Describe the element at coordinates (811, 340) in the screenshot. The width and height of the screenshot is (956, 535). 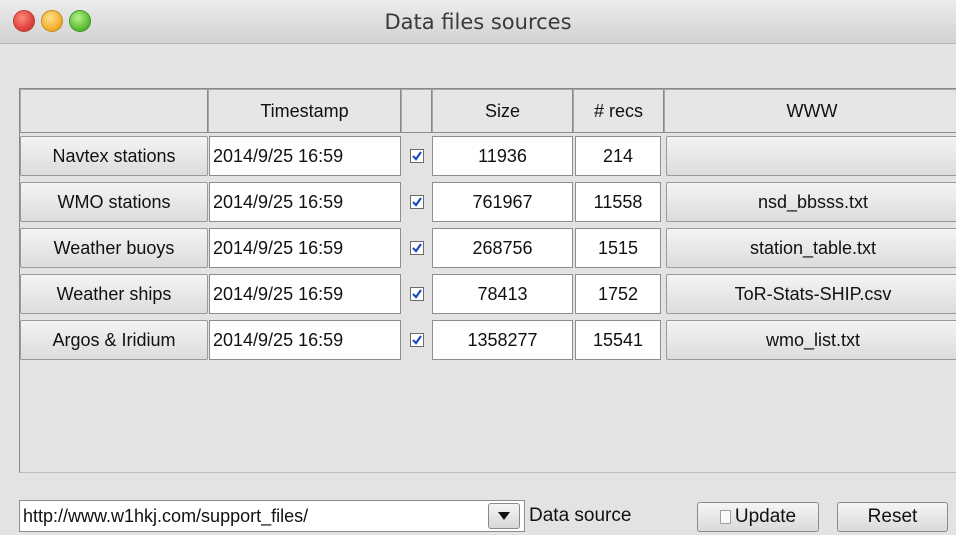
I see `www-file-button: wmo_list.txt` at that location.